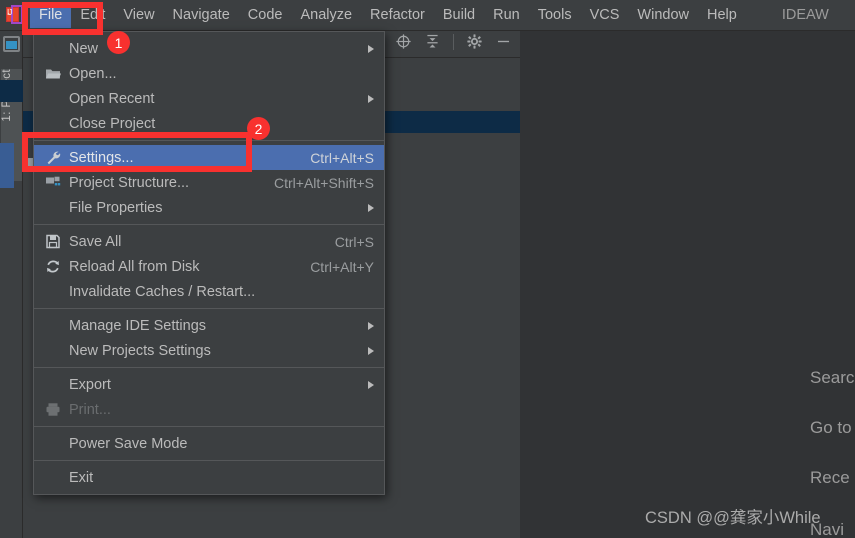 This screenshot has height=538, width=855. Describe the element at coordinates (209, 207) in the screenshot. I see `menu-item-file-properties: File Properties` at that location.